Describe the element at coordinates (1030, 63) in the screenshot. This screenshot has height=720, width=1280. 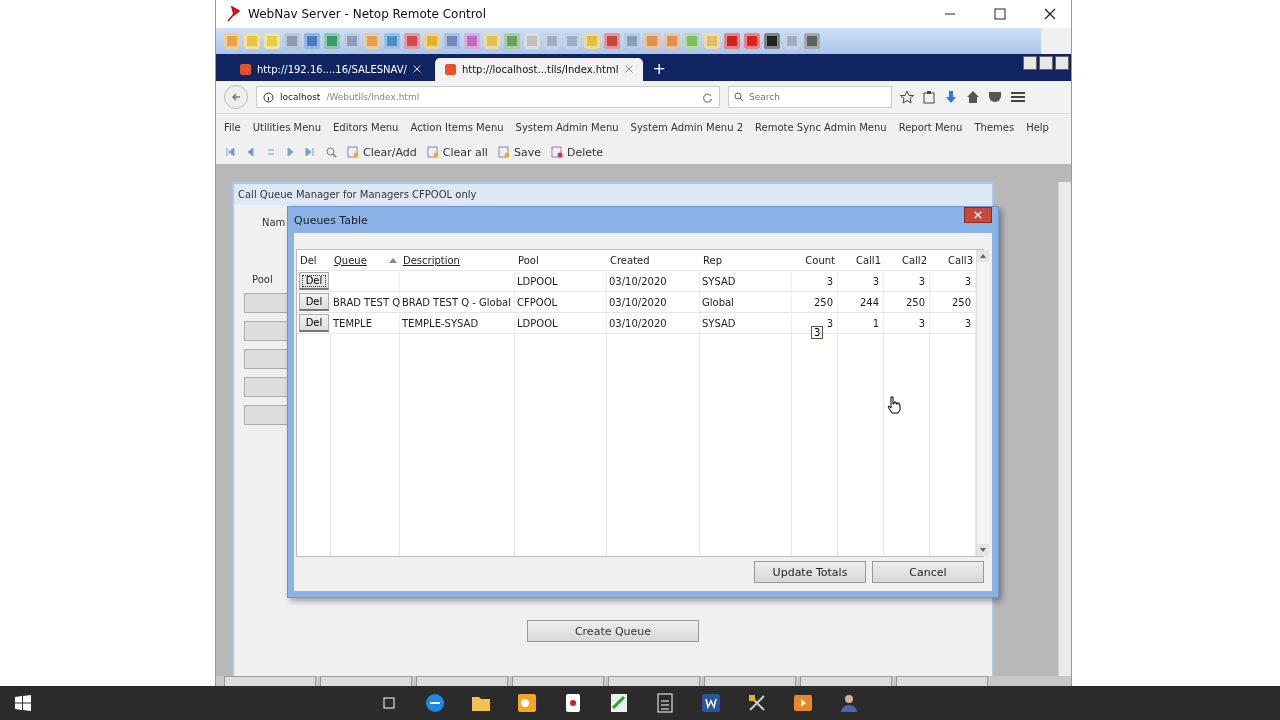
I see `minimize-icon` at that location.